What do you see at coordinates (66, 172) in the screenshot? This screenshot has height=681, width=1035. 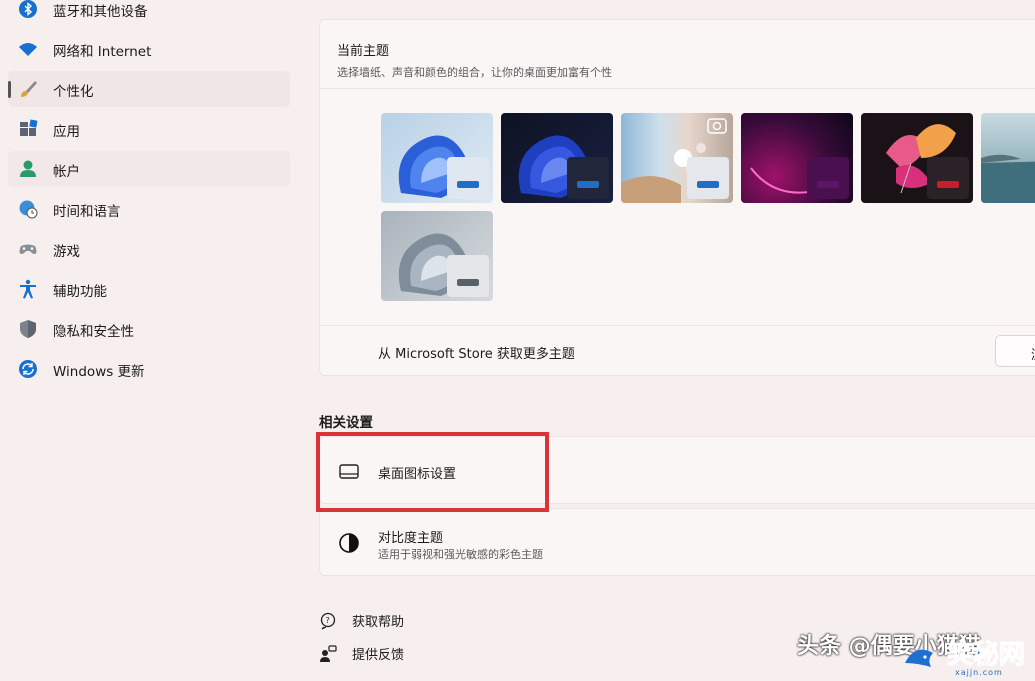 I see `sidebar-item-label: 帐户` at bounding box center [66, 172].